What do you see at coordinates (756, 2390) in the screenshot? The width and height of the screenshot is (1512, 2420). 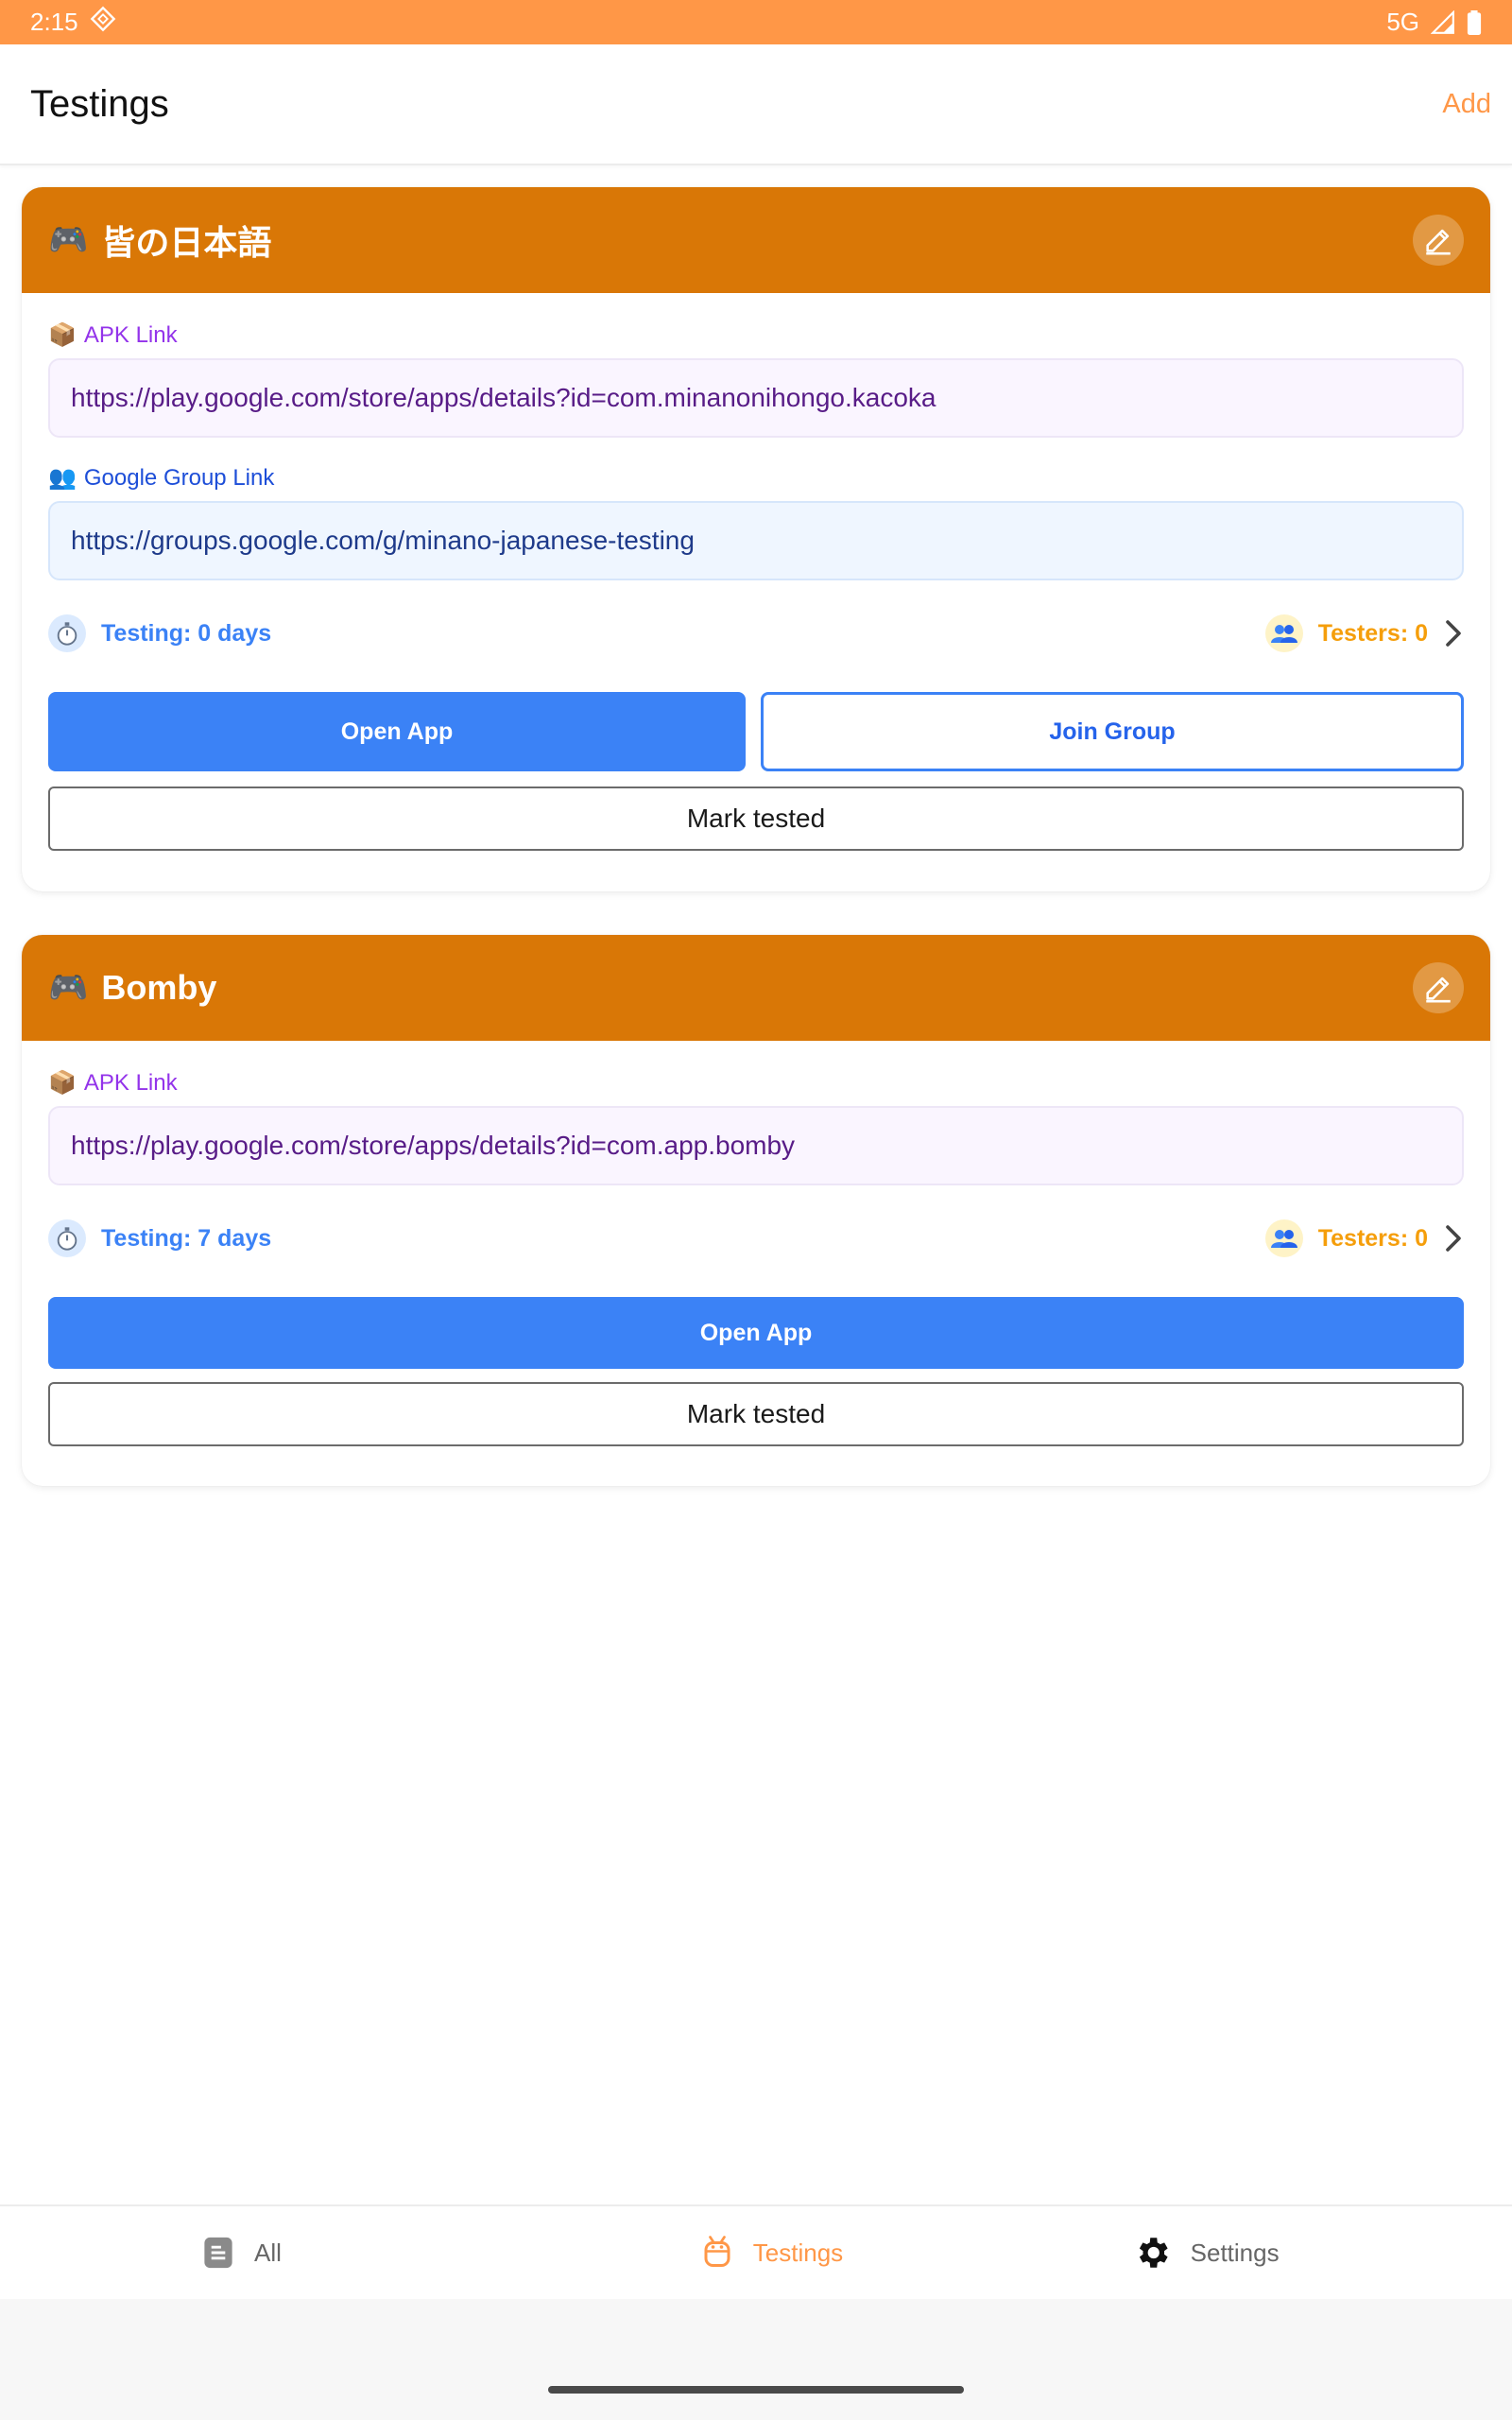 I see `gesture-handle` at bounding box center [756, 2390].